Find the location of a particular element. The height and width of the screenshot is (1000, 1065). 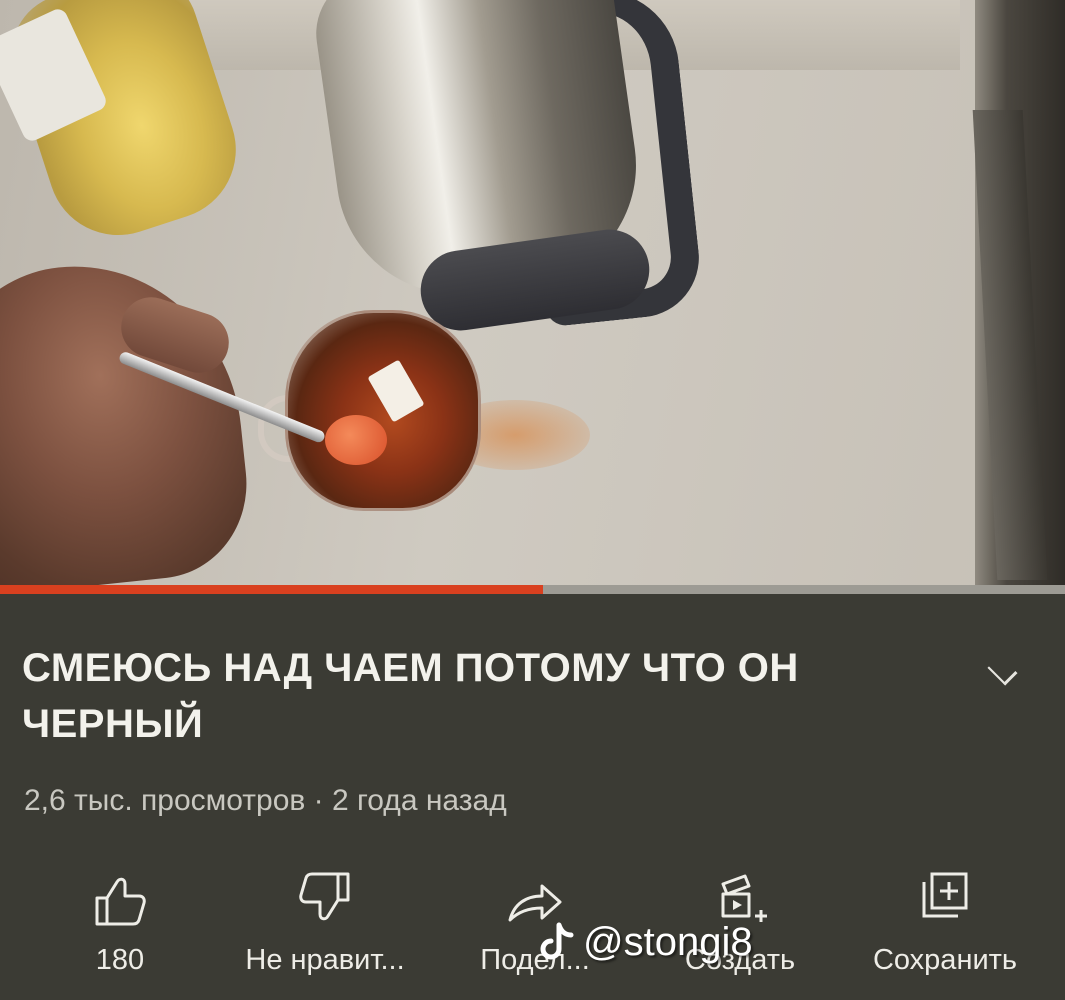

tiktok-logo-icon is located at coordinates (557, 940).